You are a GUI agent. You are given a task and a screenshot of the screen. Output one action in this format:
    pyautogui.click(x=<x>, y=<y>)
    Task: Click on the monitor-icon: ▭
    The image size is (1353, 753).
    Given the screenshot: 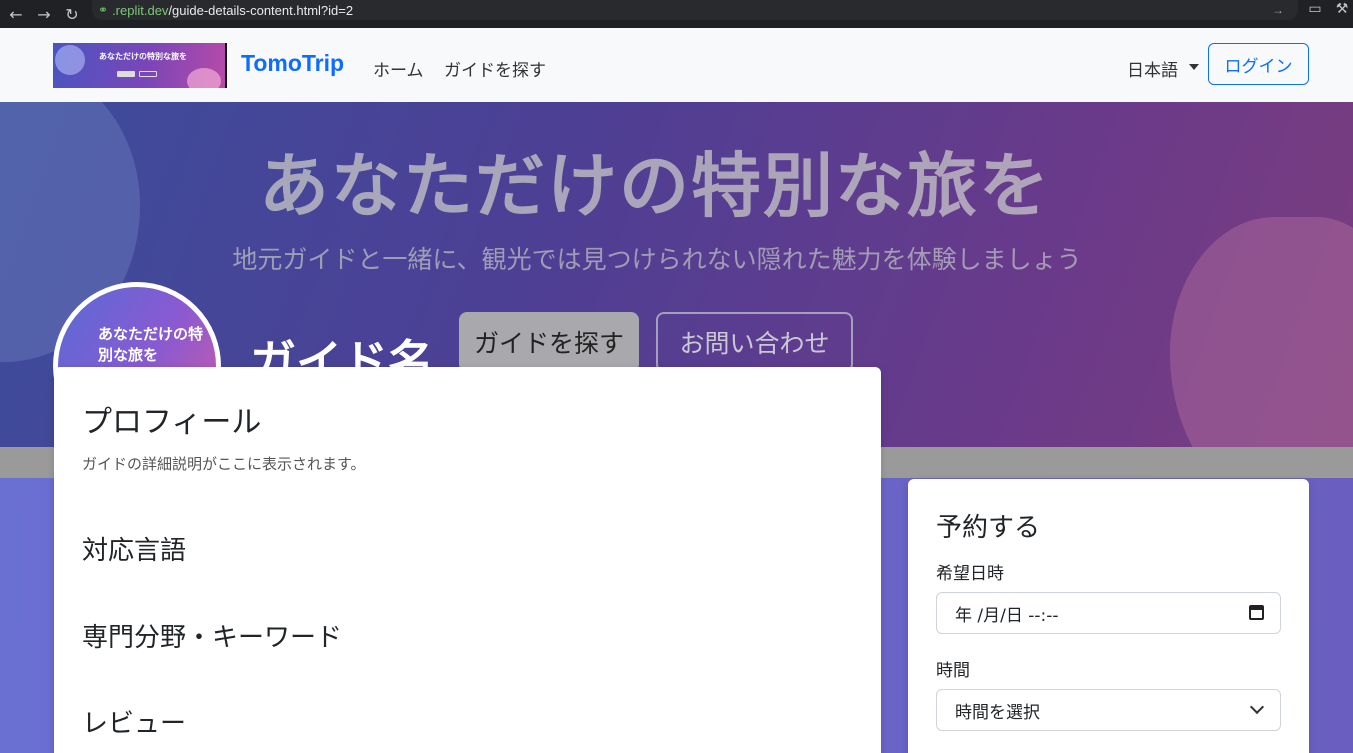 What is the action you would take?
    pyautogui.click(x=1315, y=9)
    